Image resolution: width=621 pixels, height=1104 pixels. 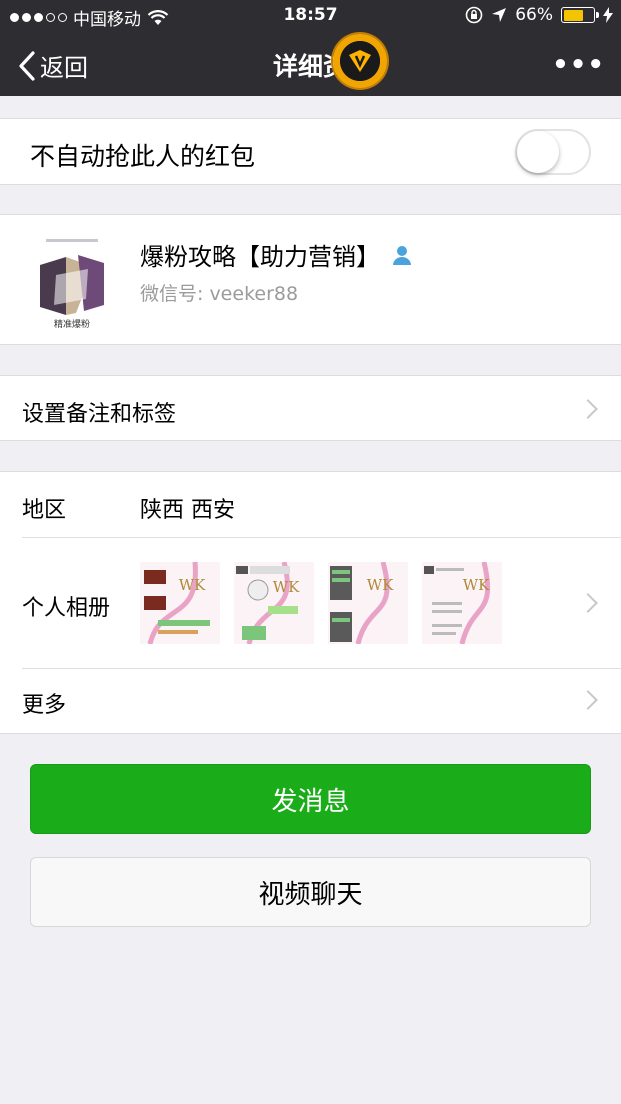 I want to click on navigation-bar: 返回 详细资 •••, so click(x=310, y=64).